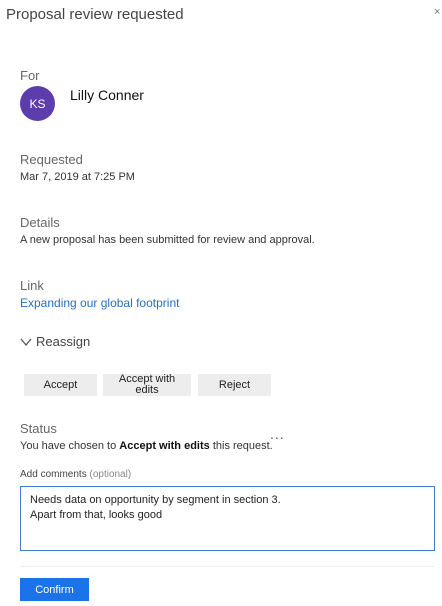 This screenshot has width=442, height=606. I want to click on link-label: Link, so click(32, 285).